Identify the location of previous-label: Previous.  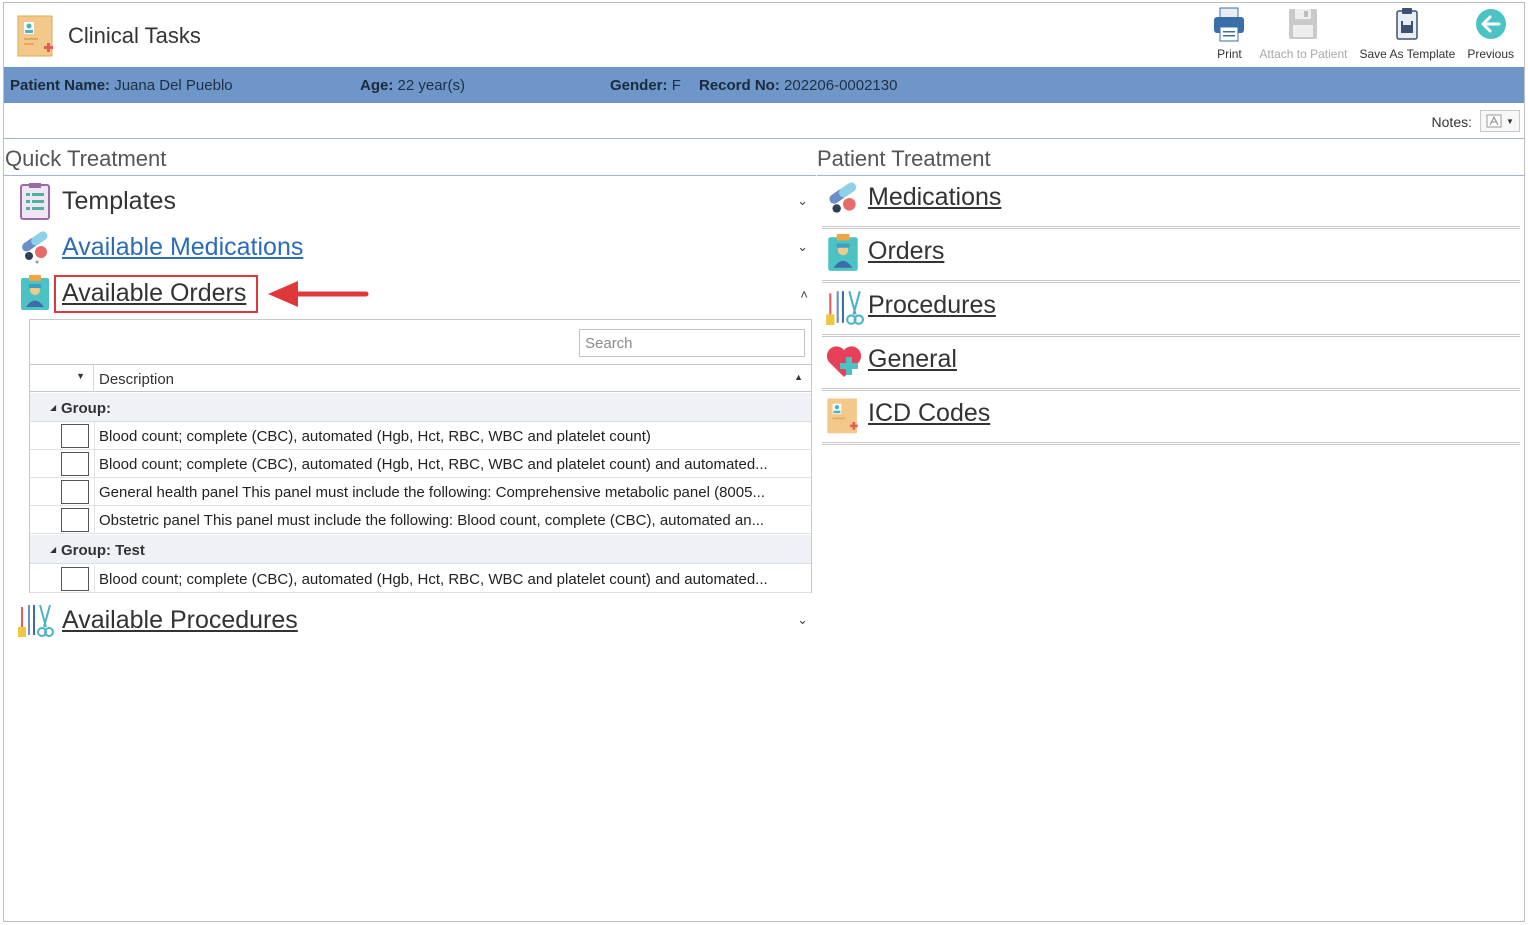
(1490, 54).